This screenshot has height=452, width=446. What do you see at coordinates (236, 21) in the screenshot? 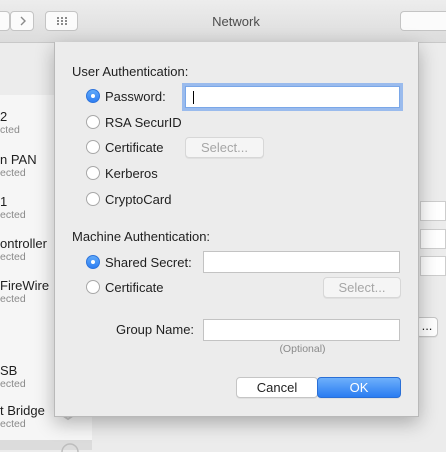
I see `window-title: Network` at bounding box center [236, 21].